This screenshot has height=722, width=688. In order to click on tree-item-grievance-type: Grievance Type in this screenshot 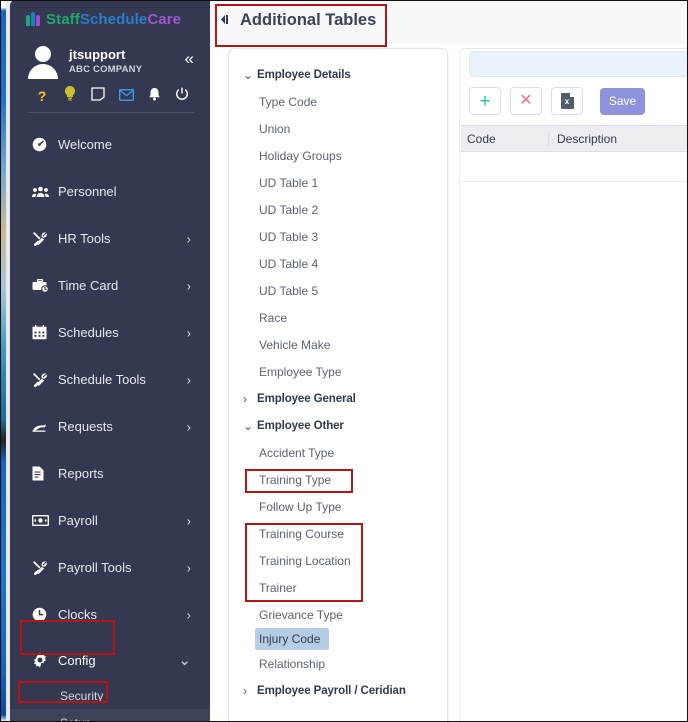, I will do `click(338, 614)`.